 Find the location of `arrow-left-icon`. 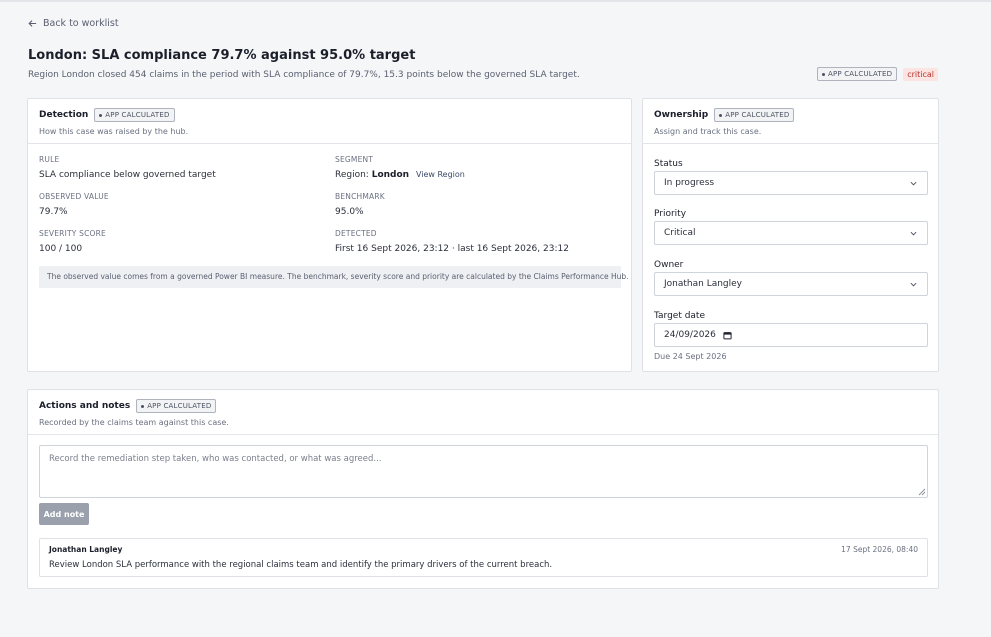

arrow-left-icon is located at coordinates (32, 23).